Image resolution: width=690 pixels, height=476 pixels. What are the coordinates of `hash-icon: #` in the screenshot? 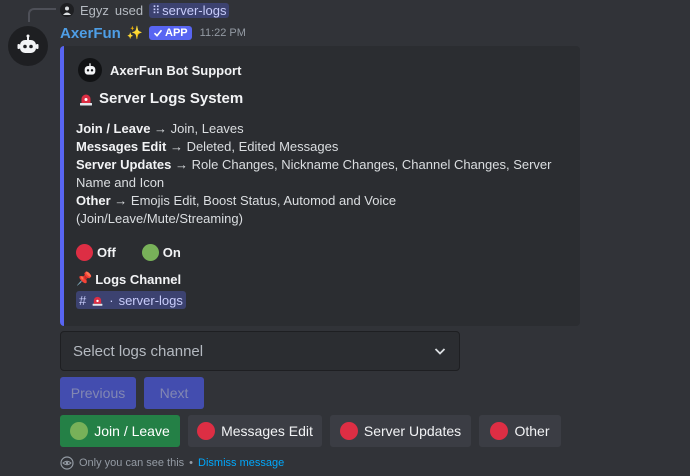 It's located at (83, 300).